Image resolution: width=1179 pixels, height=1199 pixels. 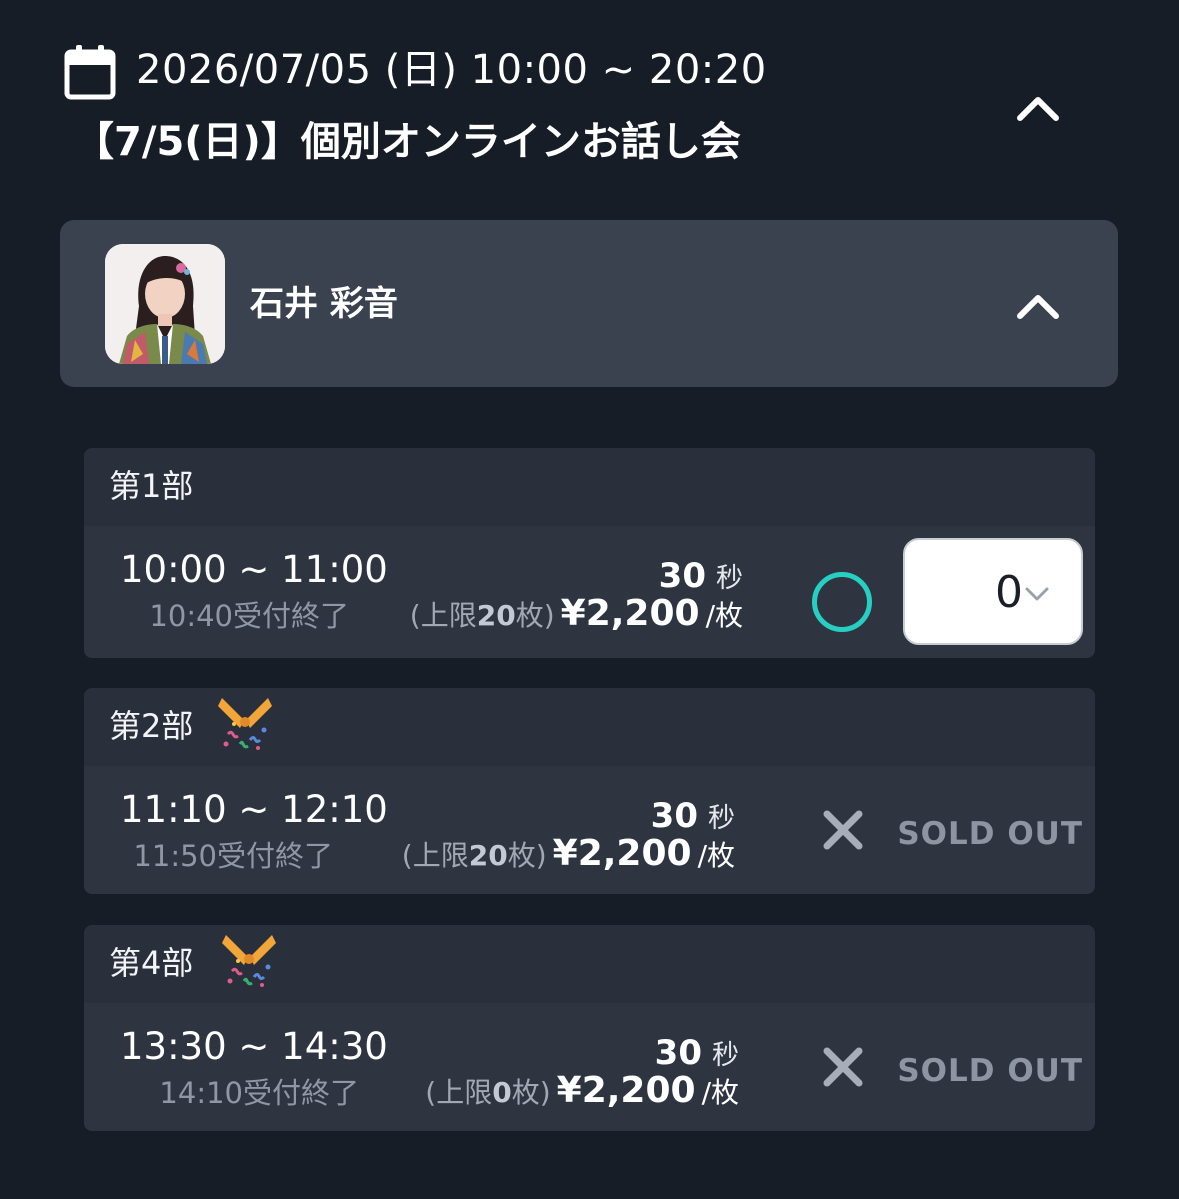 What do you see at coordinates (254, 1046) in the screenshot?
I see `slot-time: 13:30 ~ 14:30` at bounding box center [254, 1046].